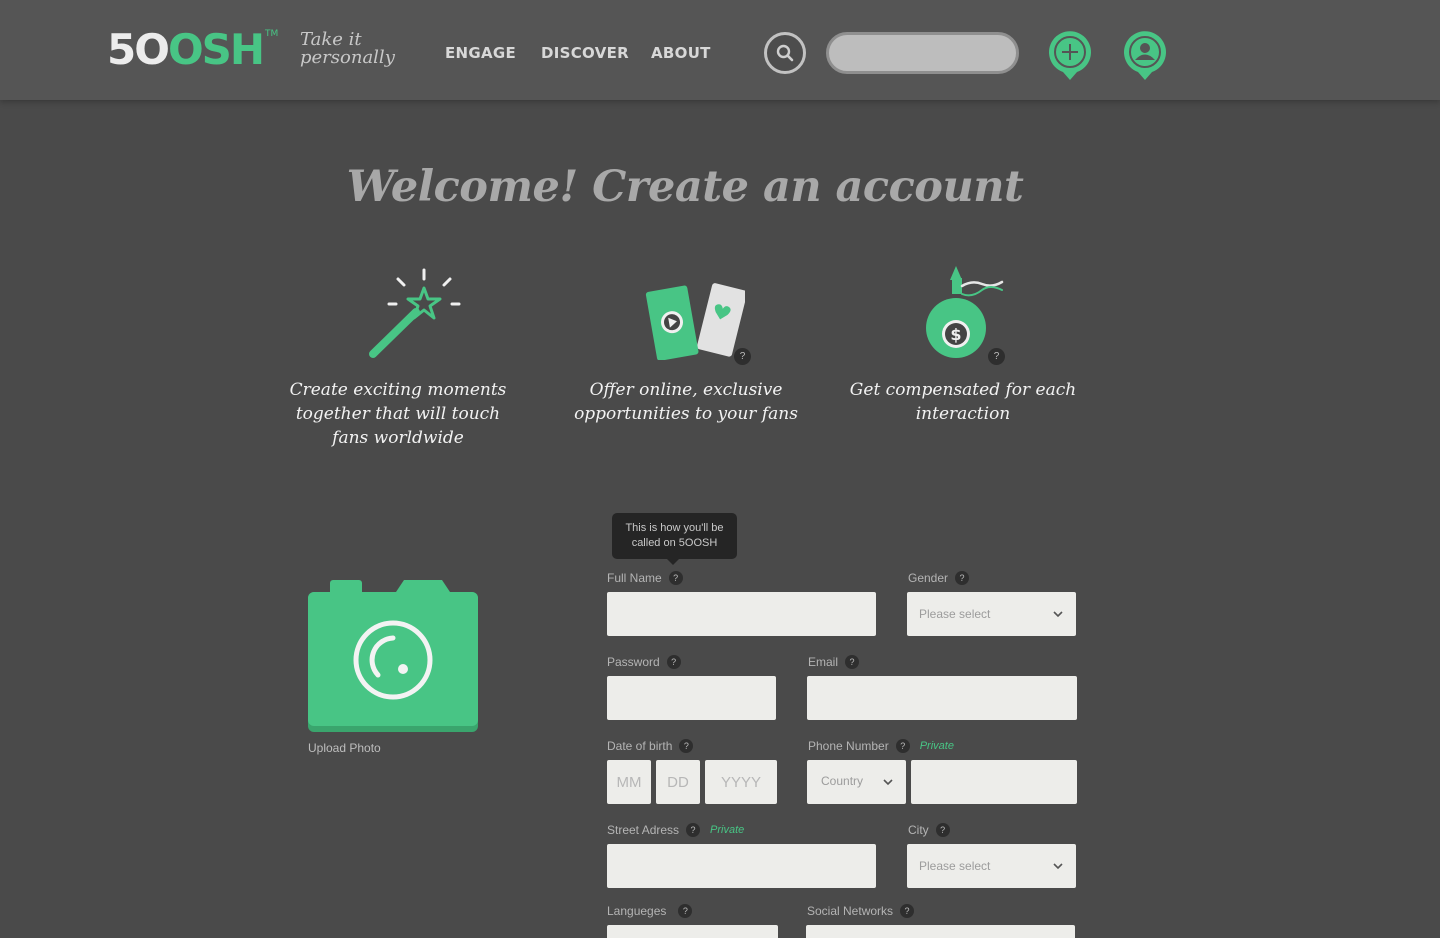  Describe the element at coordinates (942, 698) in the screenshot. I see `email-input` at that location.